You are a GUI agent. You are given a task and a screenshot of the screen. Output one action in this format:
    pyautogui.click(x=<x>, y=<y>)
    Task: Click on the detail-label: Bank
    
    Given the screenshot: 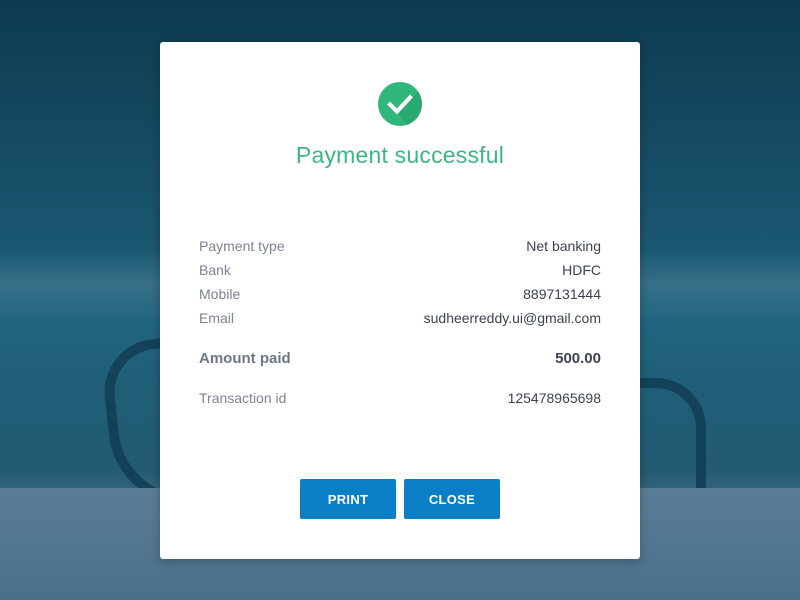 What is the action you would take?
    pyautogui.click(x=215, y=270)
    